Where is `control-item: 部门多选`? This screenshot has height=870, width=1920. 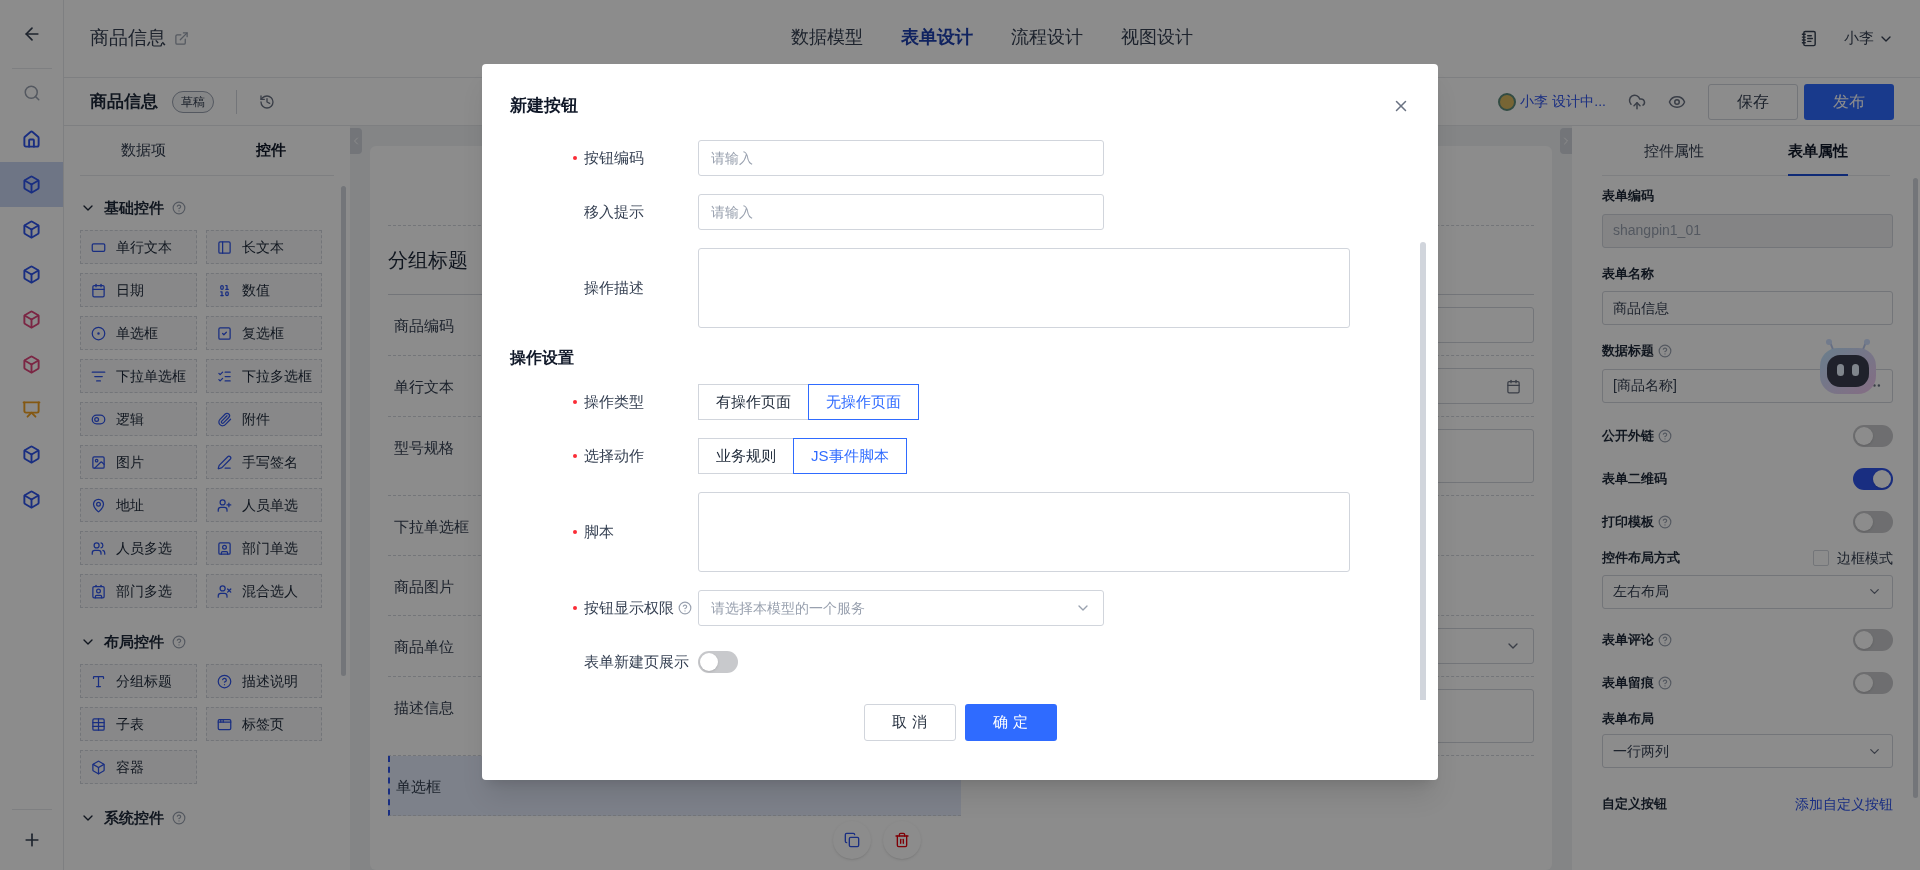
control-item: 部门多选 is located at coordinates (138, 591).